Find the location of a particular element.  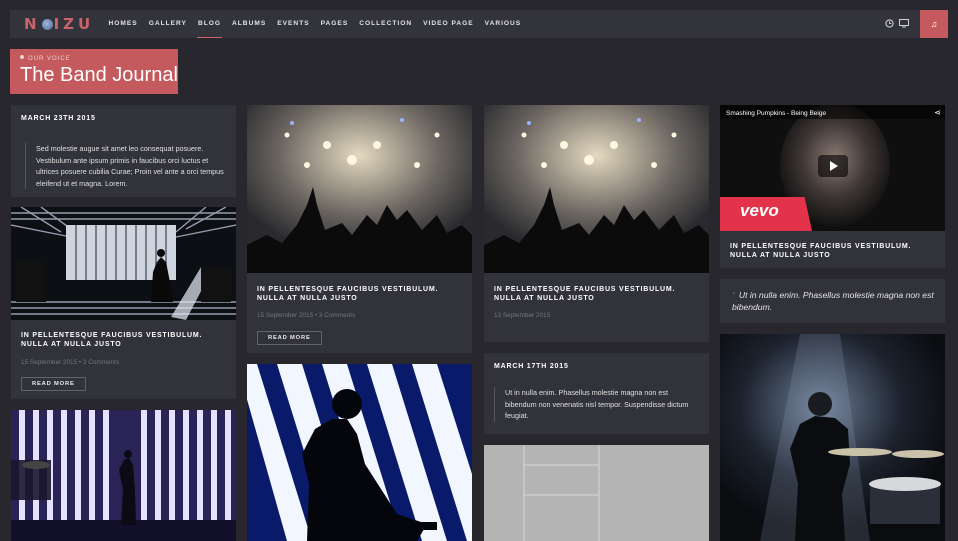

nav-gallery: GALLERY is located at coordinates (167, 24).